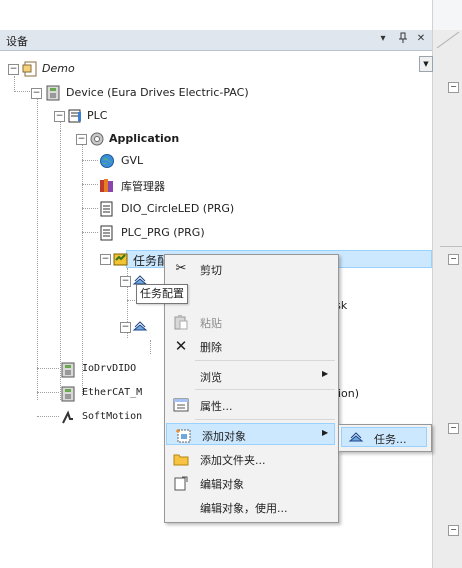 The height and width of the screenshot is (568, 462). Describe the element at coordinates (251, 376) in the screenshot. I see `menu-item-browse: 浏览 ▶` at that location.